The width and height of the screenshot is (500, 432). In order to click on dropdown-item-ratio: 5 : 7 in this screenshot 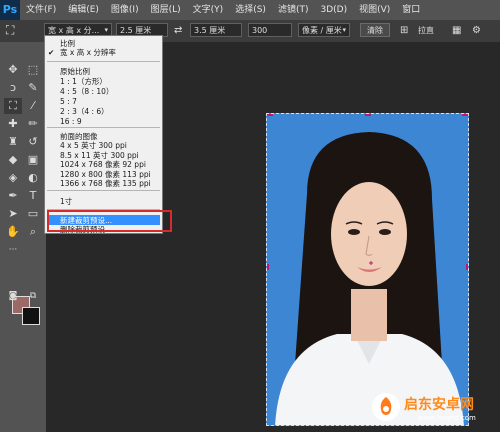, I will do `click(68, 101)`.